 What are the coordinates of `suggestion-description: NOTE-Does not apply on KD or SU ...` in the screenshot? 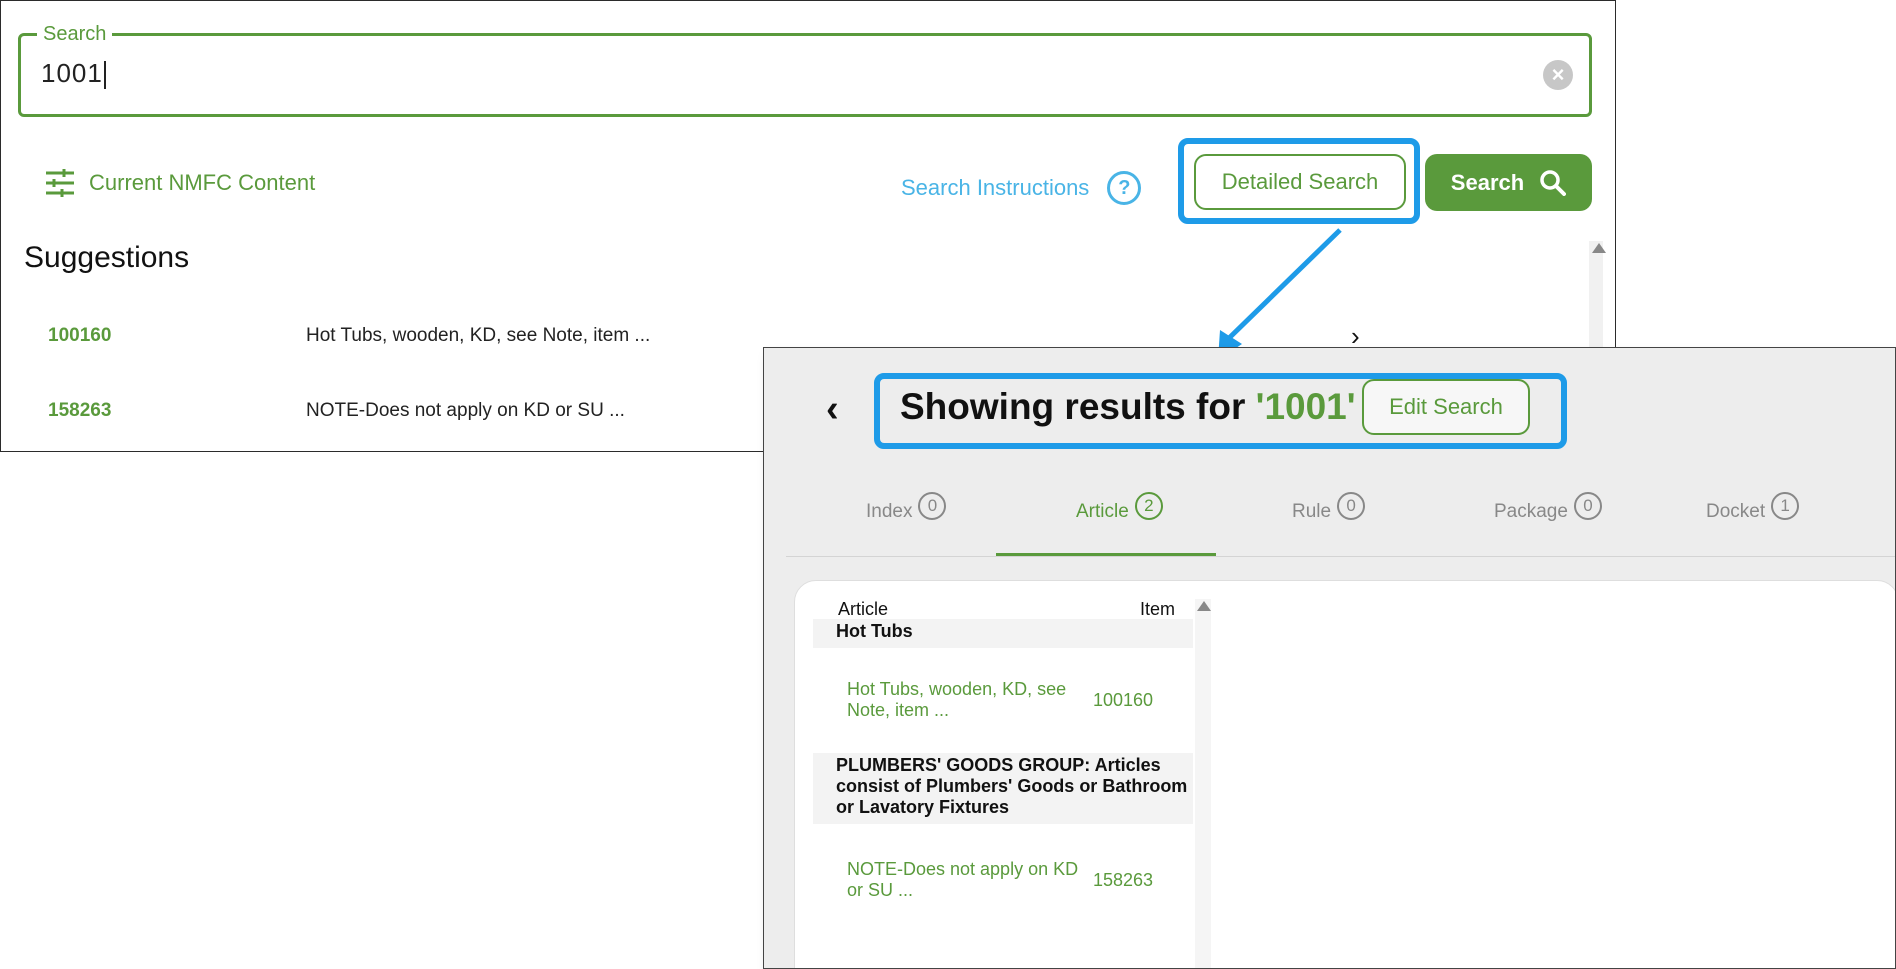 It's located at (465, 410).